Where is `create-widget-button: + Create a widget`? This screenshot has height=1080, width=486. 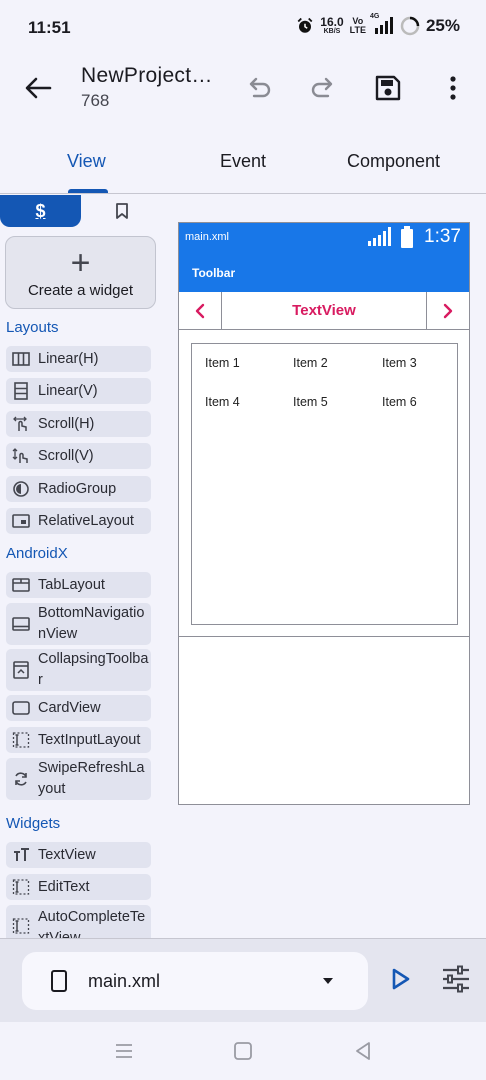 create-widget-button: + Create a widget is located at coordinates (80, 272).